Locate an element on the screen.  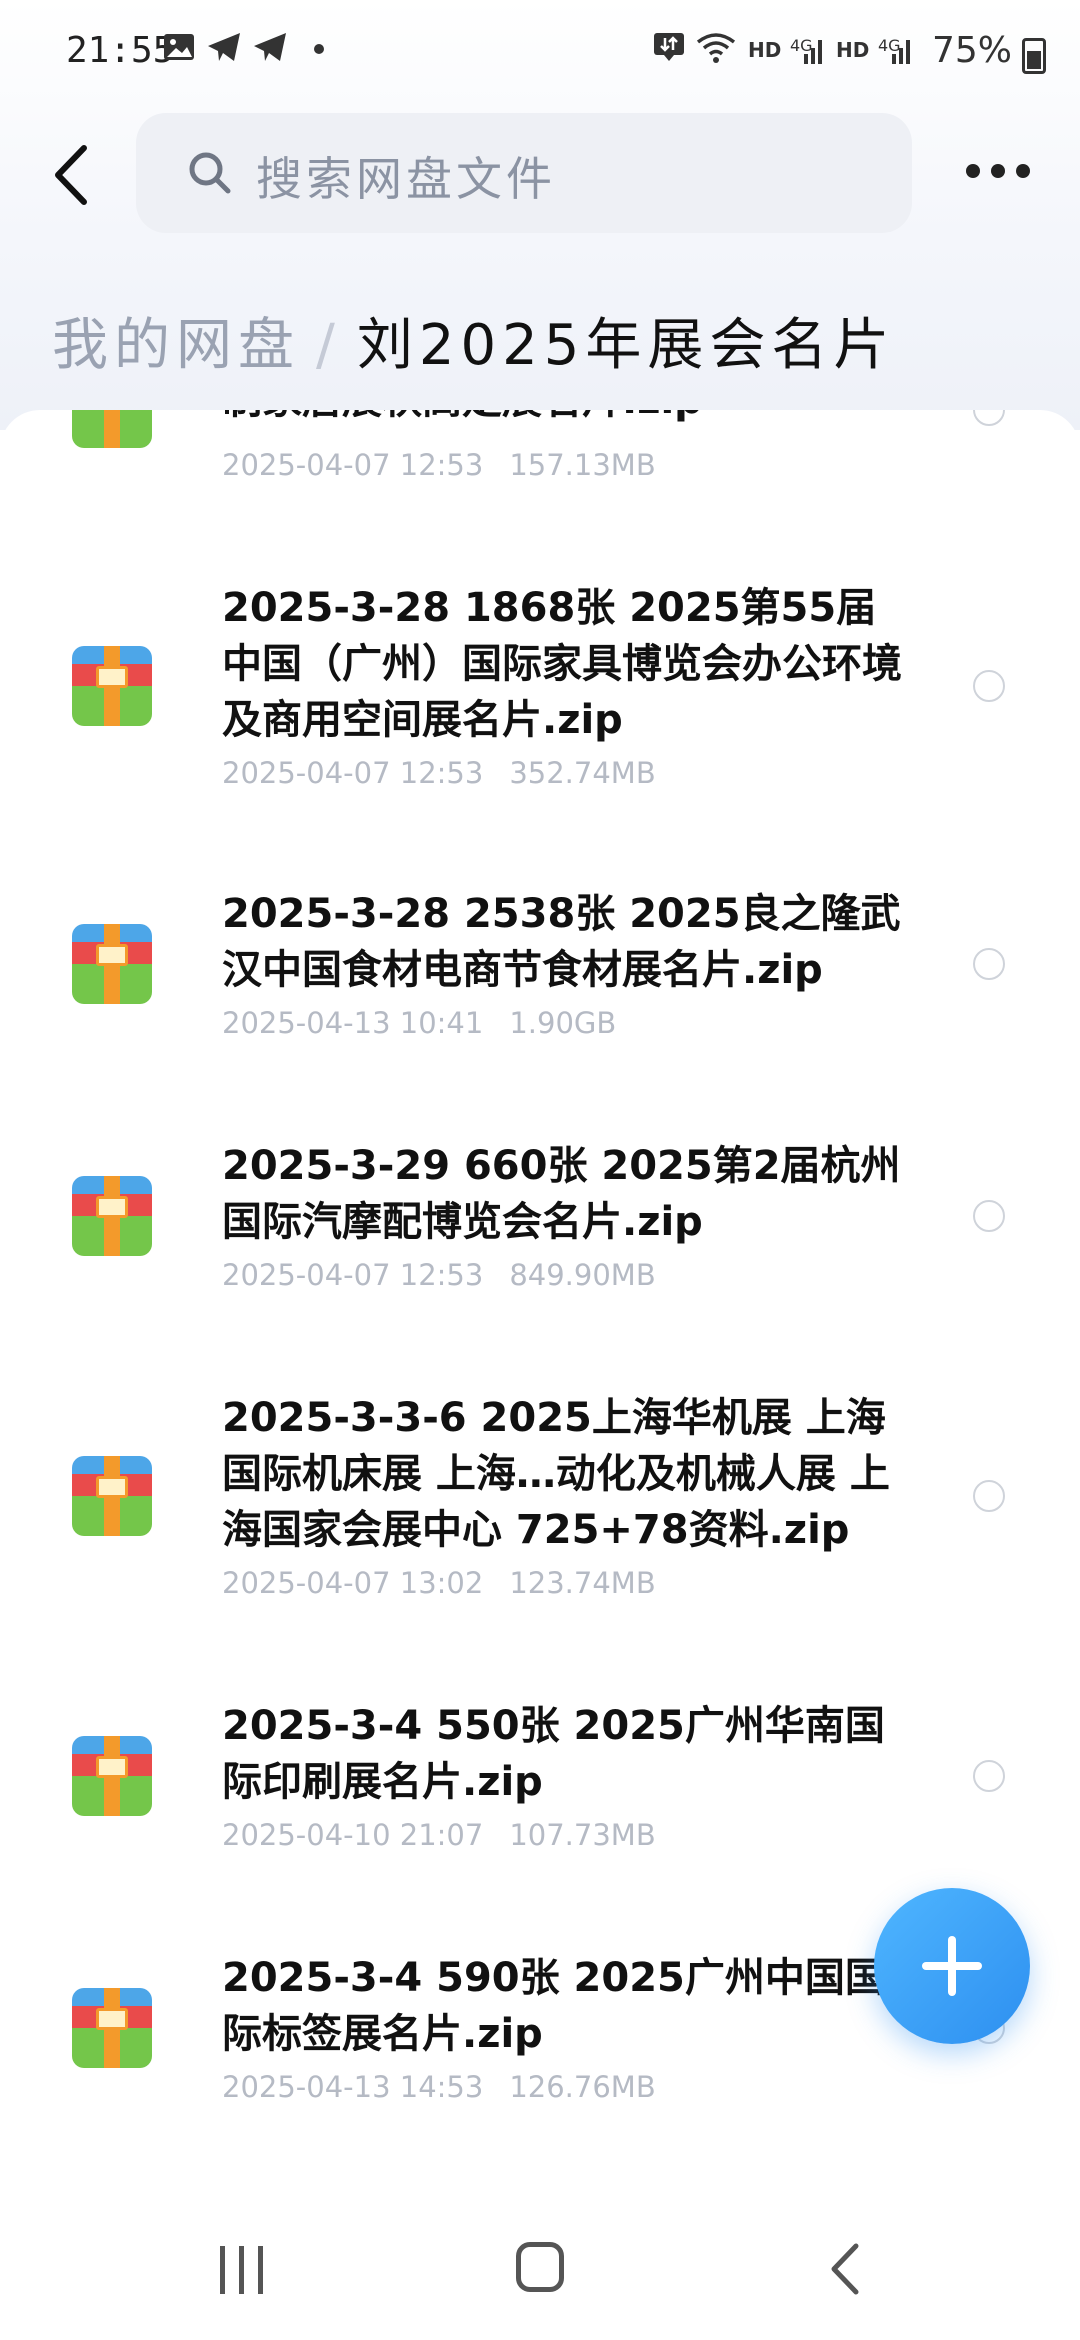
search-placeholder: 搜索网盘文件 is located at coordinates (406, 179).